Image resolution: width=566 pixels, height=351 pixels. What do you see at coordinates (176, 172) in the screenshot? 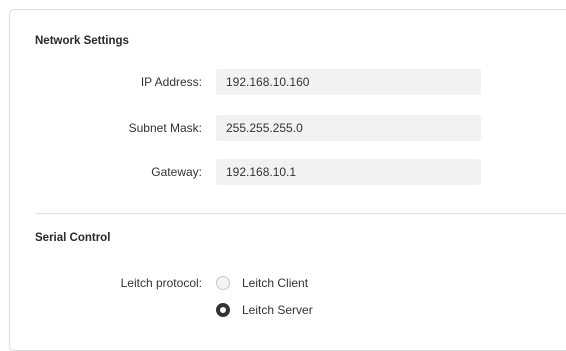
I see `gateway-label: Gateway:` at bounding box center [176, 172].